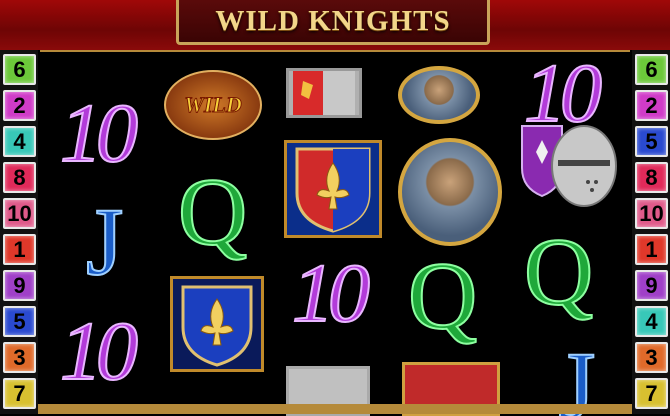 This screenshot has height=416, width=670. I want to click on left-payline-marker-2: 2, so click(19, 105).